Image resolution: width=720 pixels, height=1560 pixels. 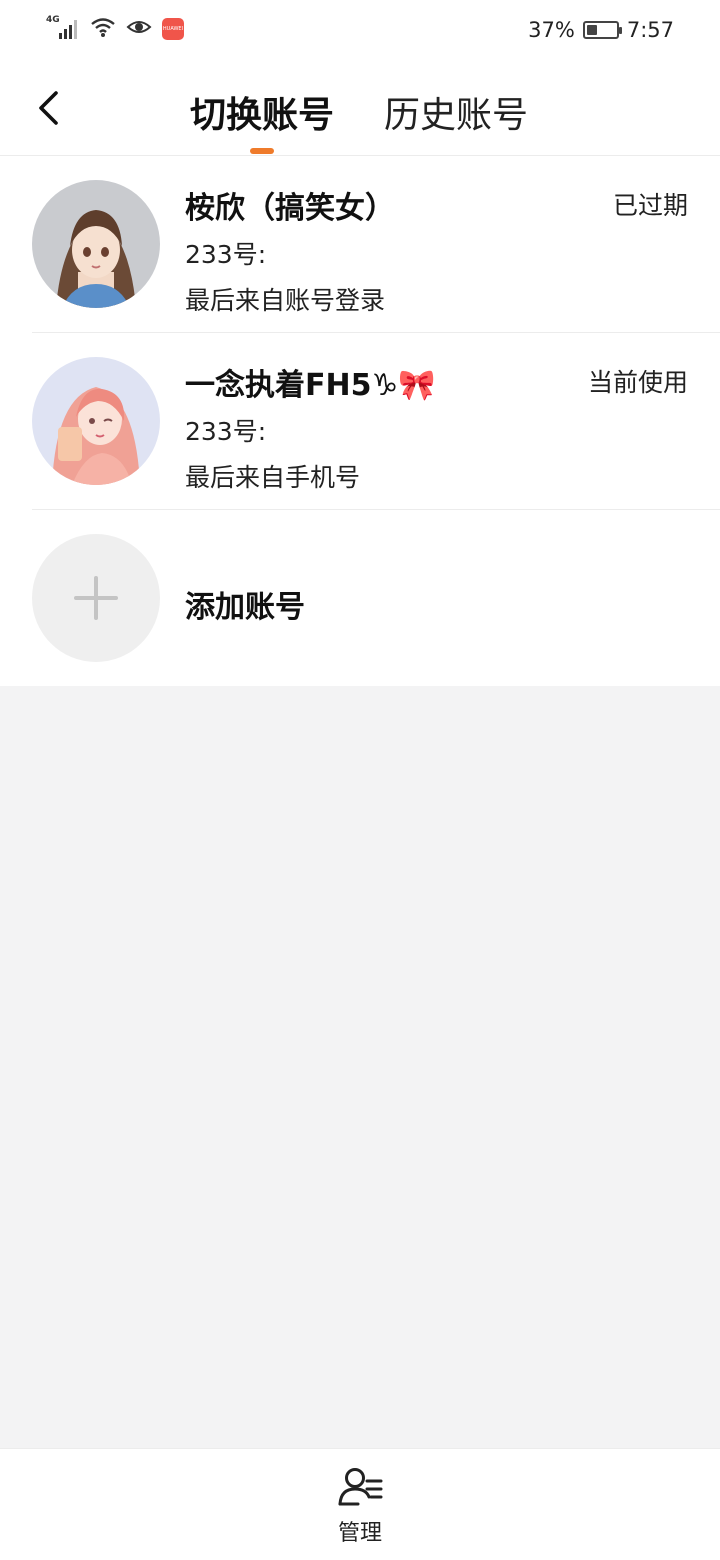 I want to click on add-account-circle, so click(x=96, y=598).